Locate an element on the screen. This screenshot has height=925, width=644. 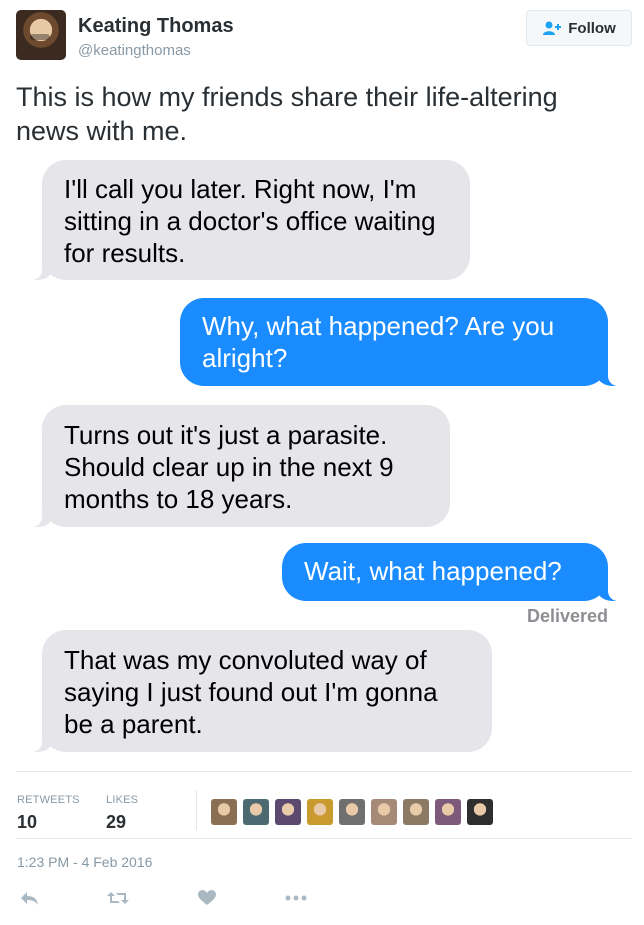
more-icon is located at coordinates (296, 898).